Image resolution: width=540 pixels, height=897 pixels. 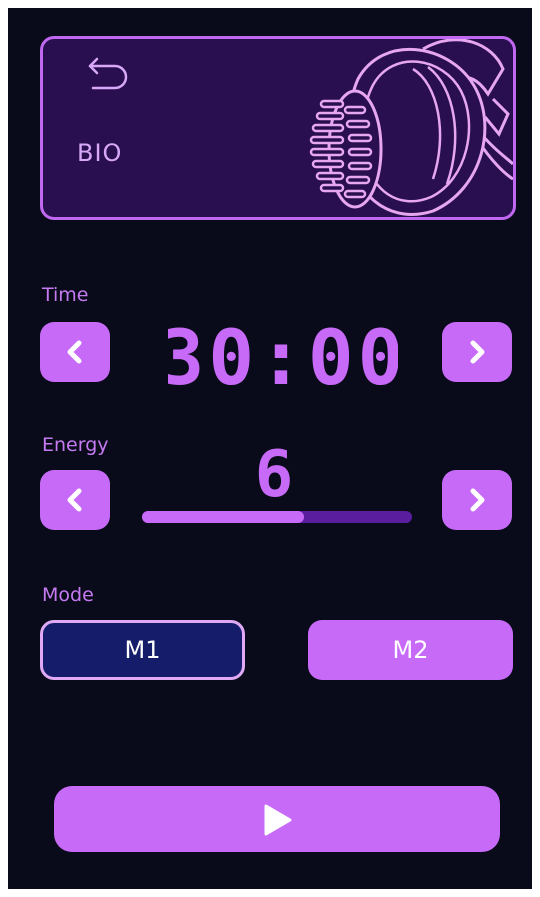 I want to click on massage-brush-illustration, so click(x=411, y=127).